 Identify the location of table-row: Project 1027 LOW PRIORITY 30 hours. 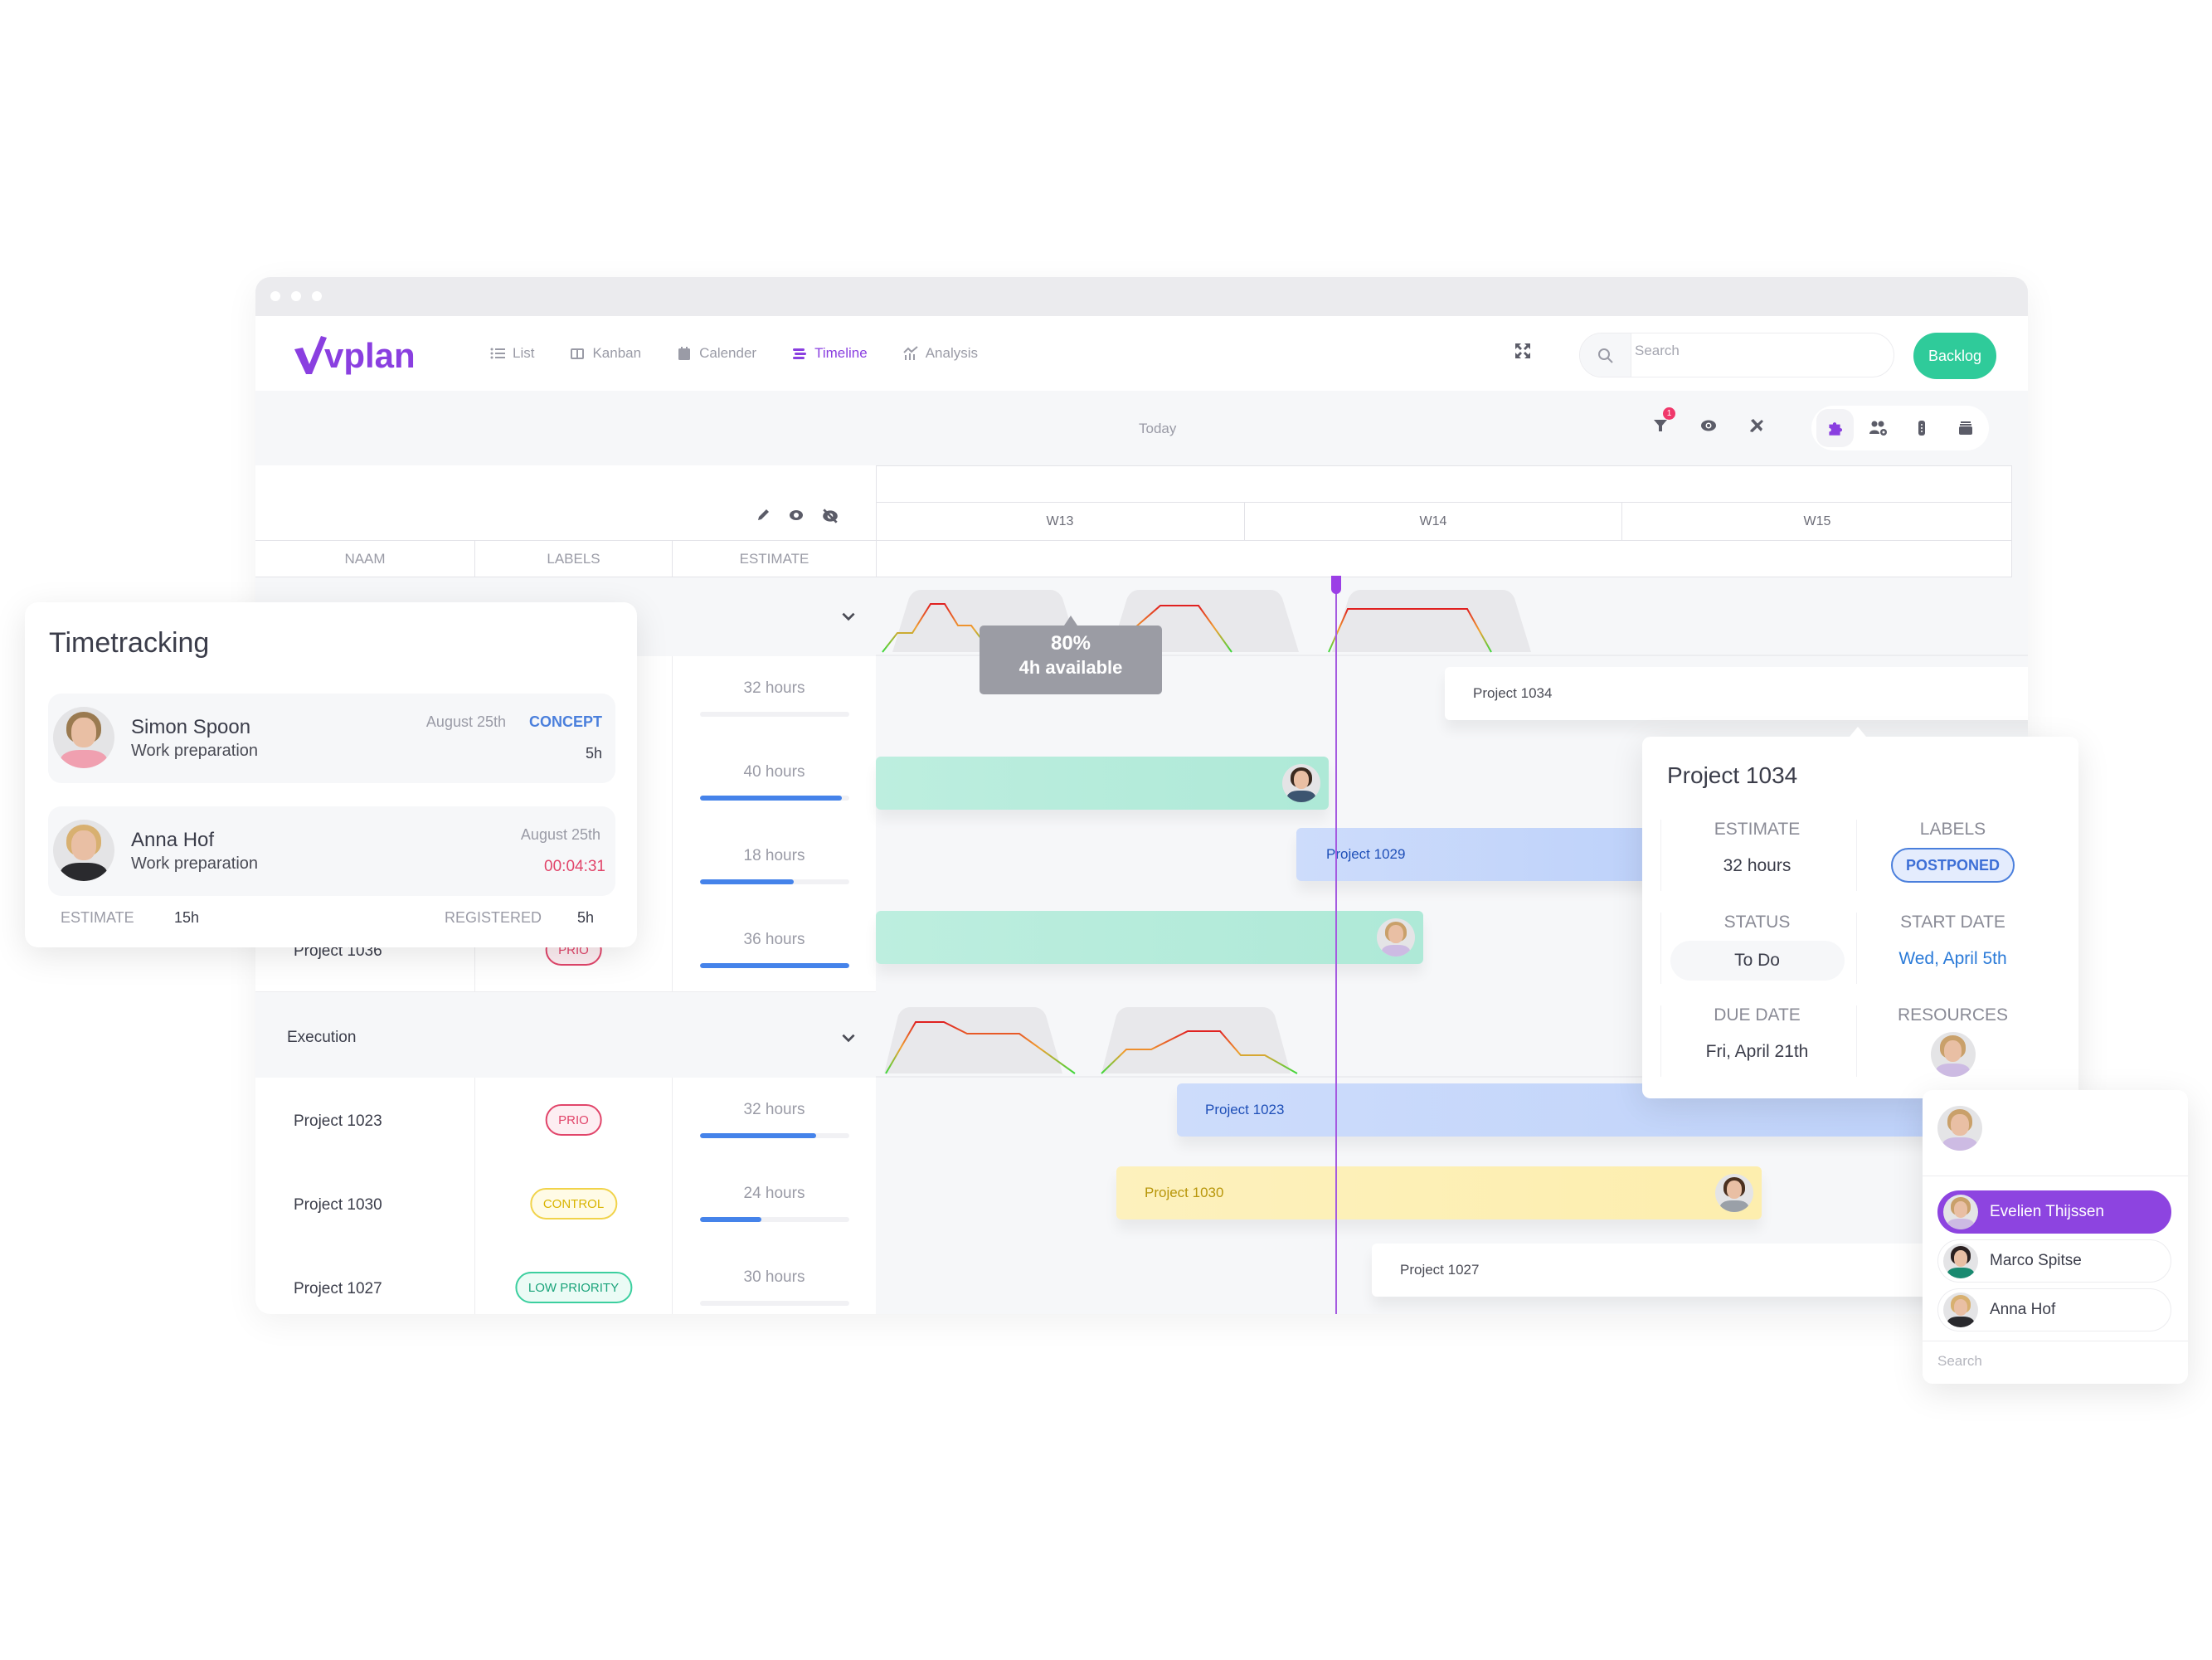
(565, 1279).